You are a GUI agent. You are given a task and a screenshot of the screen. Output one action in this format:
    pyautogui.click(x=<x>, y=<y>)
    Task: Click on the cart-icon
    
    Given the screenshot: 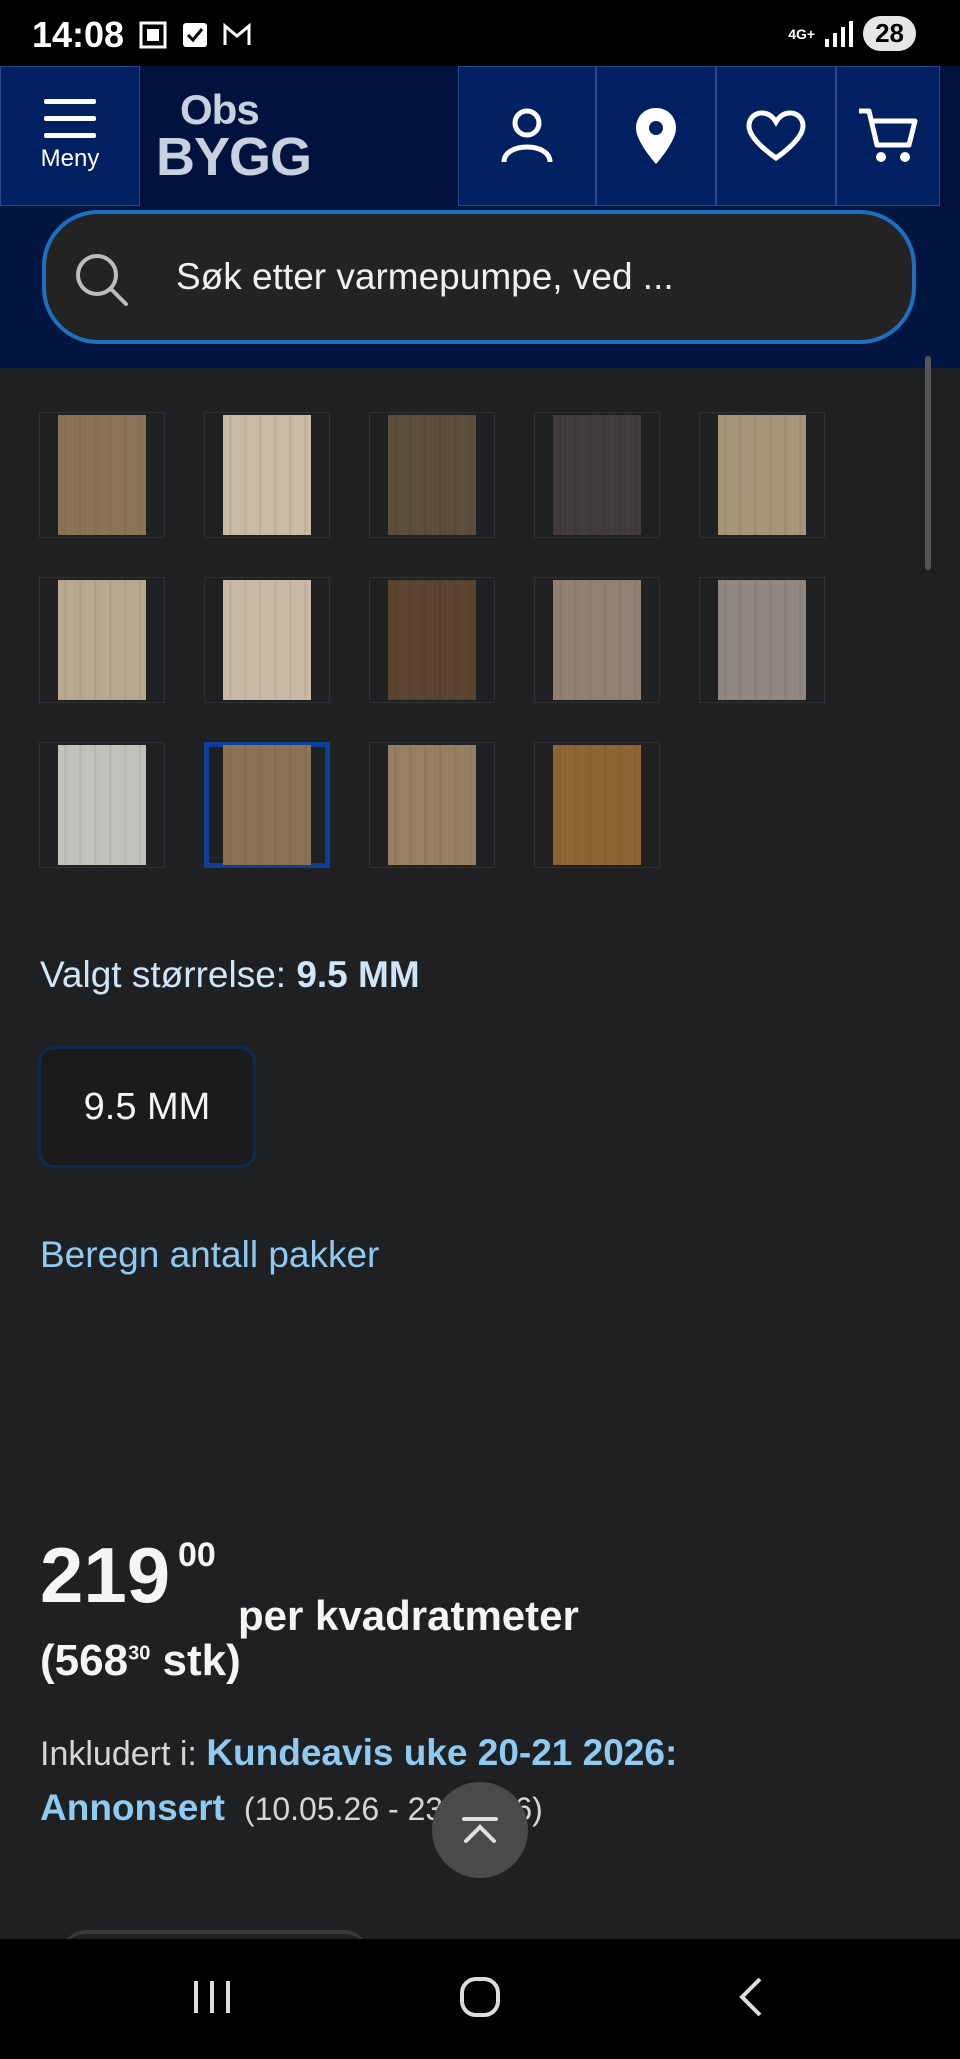 What is the action you would take?
    pyautogui.click(x=888, y=135)
    